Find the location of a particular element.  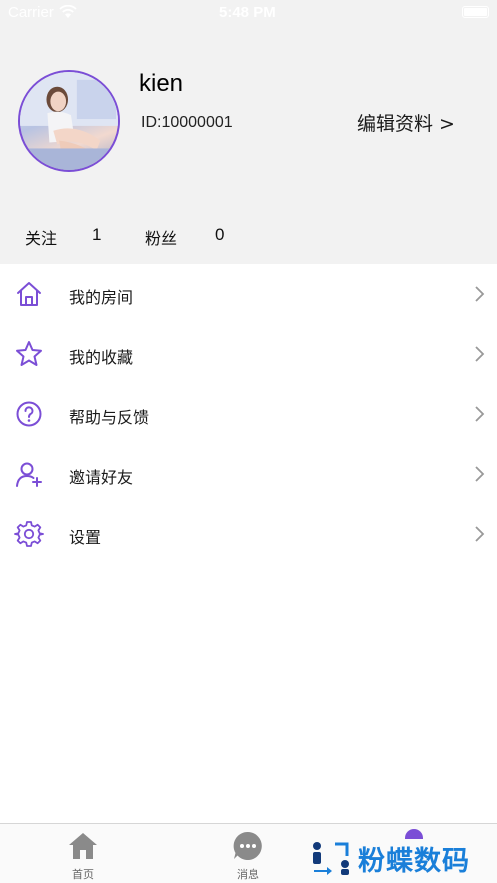

following-label: 关注 is located at coordinates (41, 237).